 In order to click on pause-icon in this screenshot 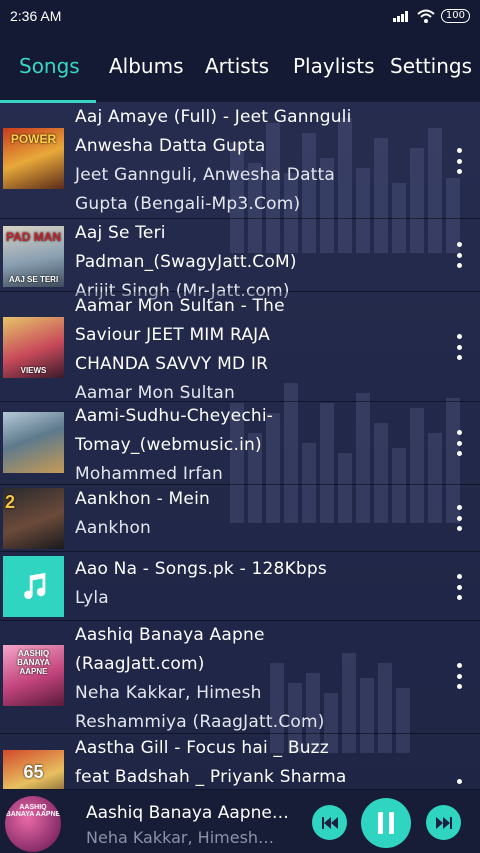, I will do `click(386, 823)`.